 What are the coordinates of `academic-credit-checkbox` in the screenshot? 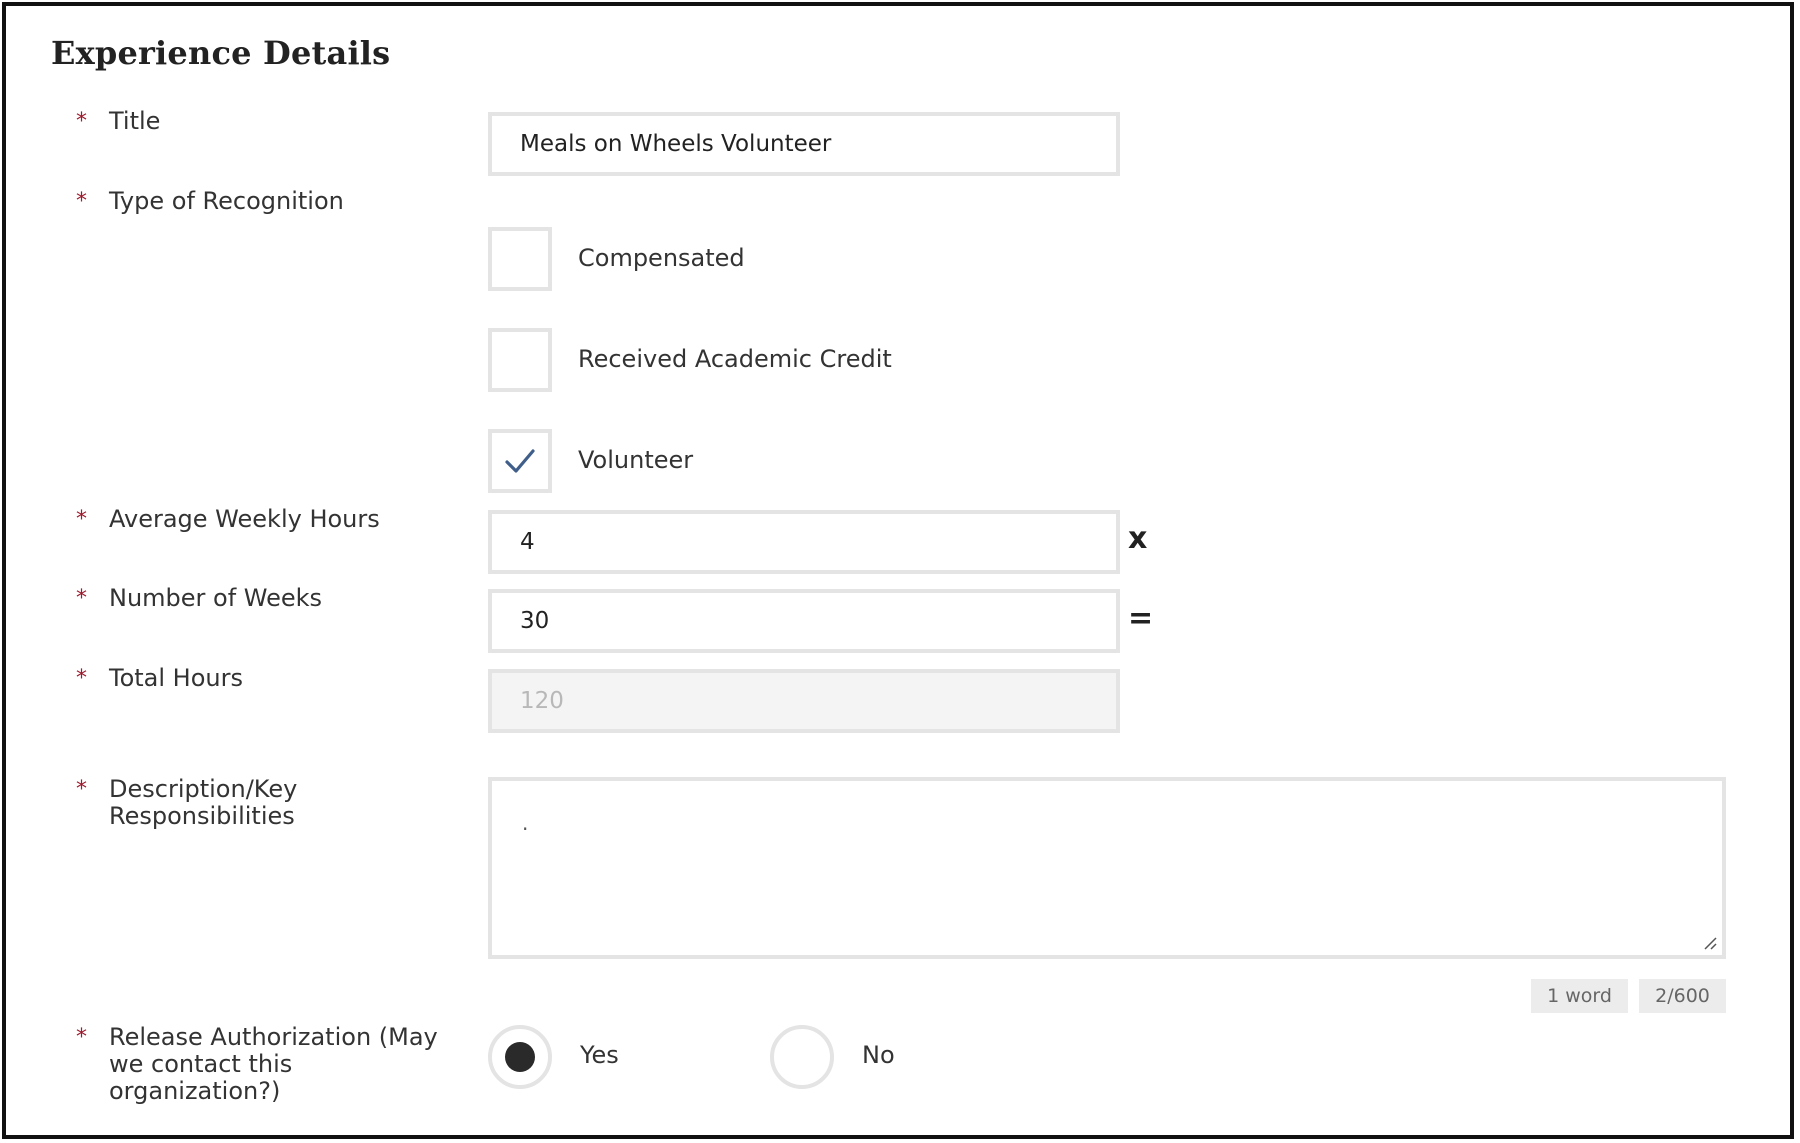 It's located at (520, 360).